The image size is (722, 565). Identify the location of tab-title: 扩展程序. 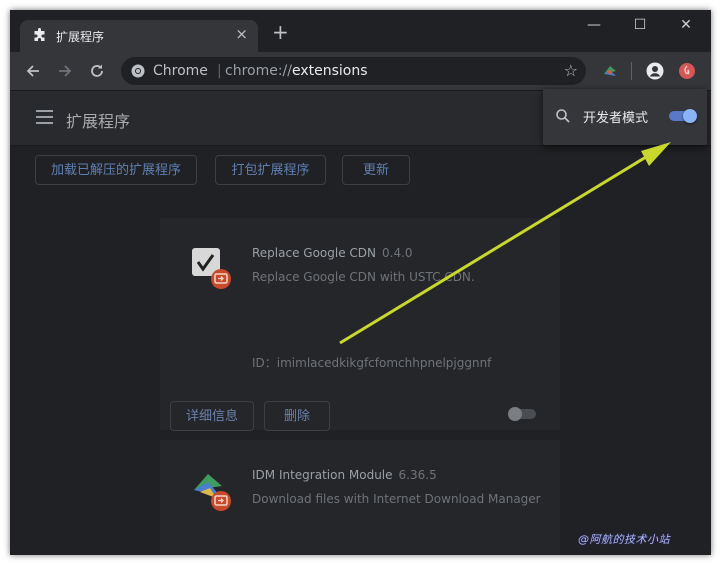
(80, 37).